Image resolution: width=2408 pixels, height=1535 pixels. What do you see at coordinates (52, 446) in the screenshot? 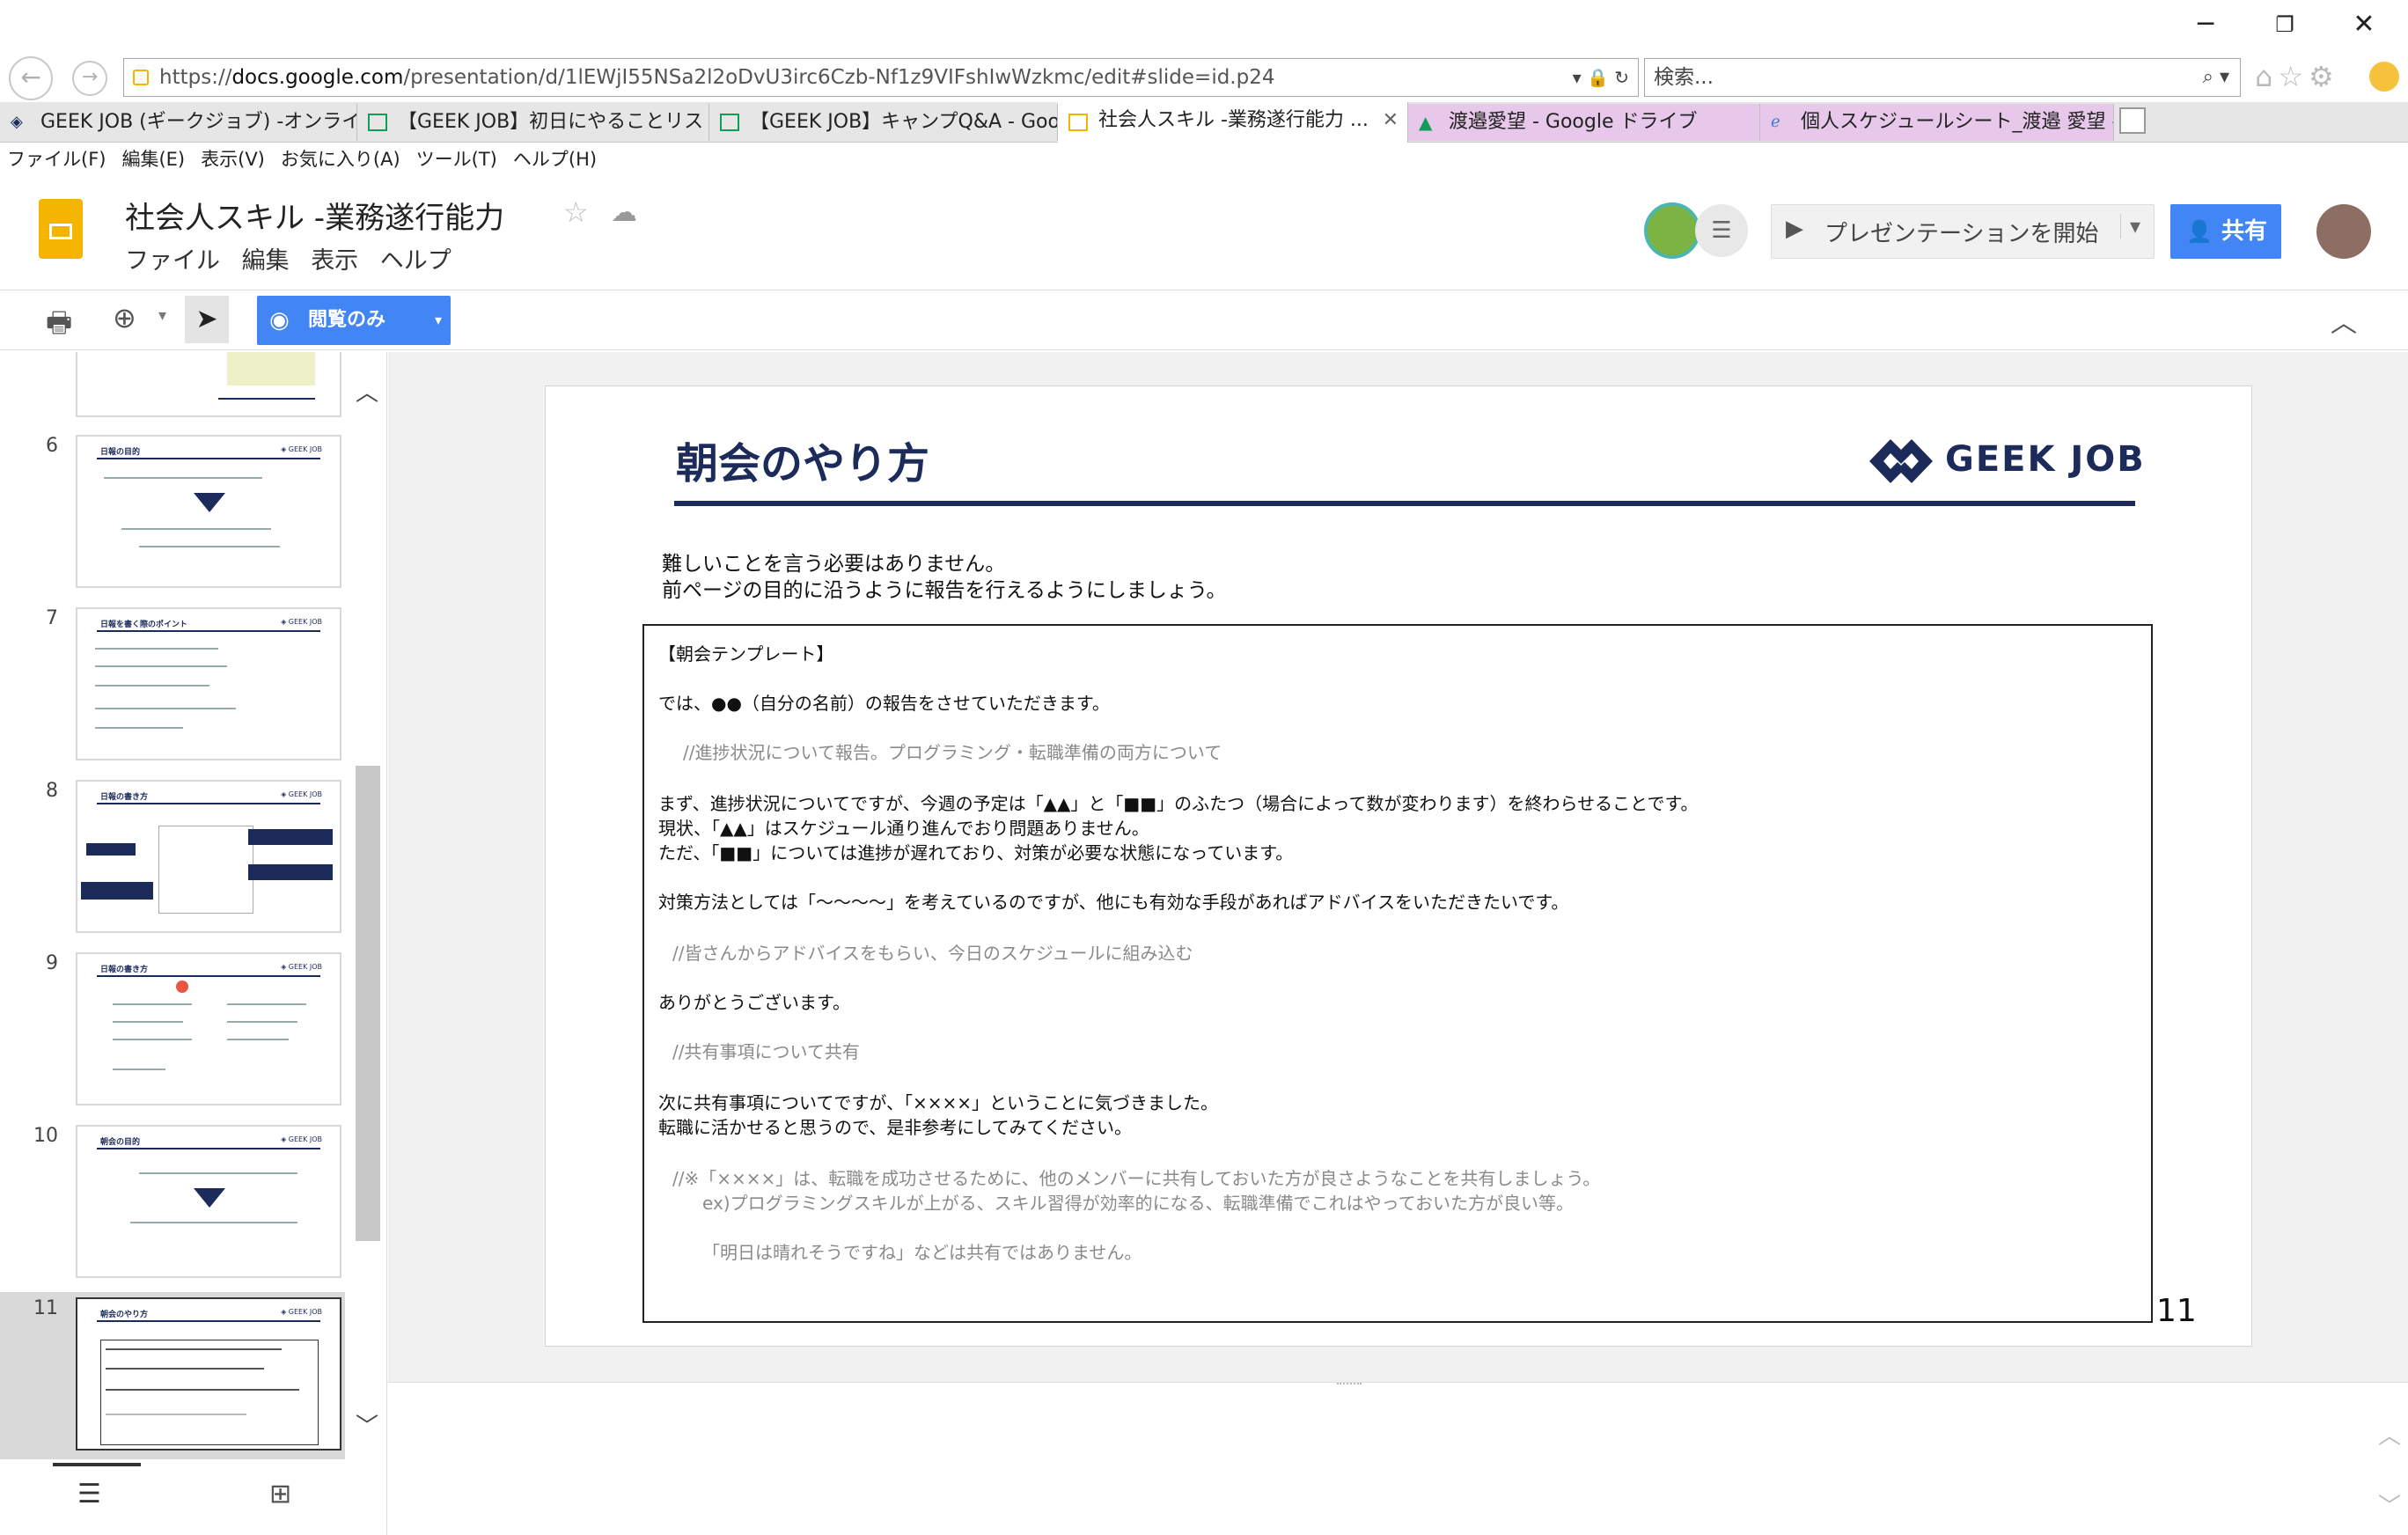
I see `slide-number: 6` at bounding box center [52, 446].